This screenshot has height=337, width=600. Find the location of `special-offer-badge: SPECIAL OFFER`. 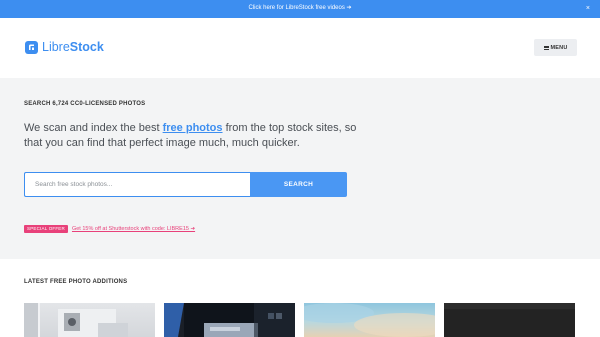

special-offer-badge: SPECIAL OFFER is located at coordinates (46, 228).